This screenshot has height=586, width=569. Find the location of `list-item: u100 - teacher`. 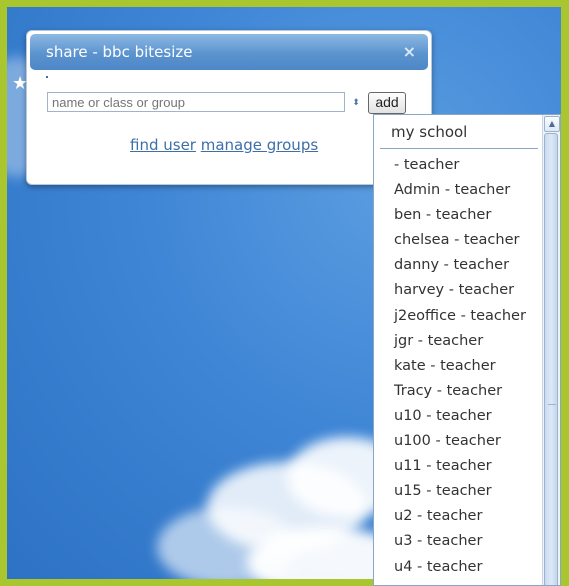

list-item: u100 - teacher is located at coordinates (460, 441).